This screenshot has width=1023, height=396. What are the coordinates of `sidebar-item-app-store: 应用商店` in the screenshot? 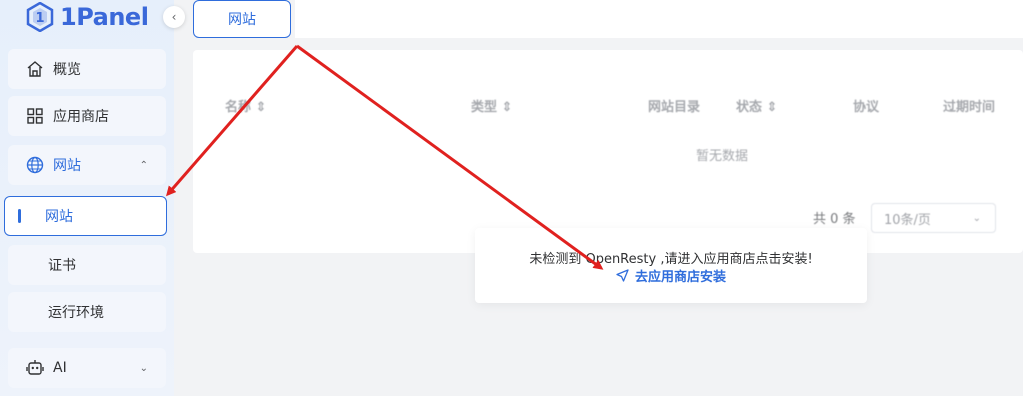 It's located at (87, 116).